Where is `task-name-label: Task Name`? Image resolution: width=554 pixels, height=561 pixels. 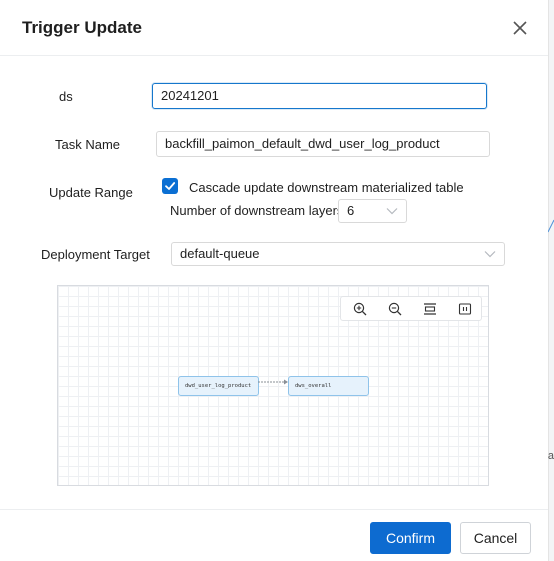
task-name-label: Task Name is located at coordinates (88, 144).